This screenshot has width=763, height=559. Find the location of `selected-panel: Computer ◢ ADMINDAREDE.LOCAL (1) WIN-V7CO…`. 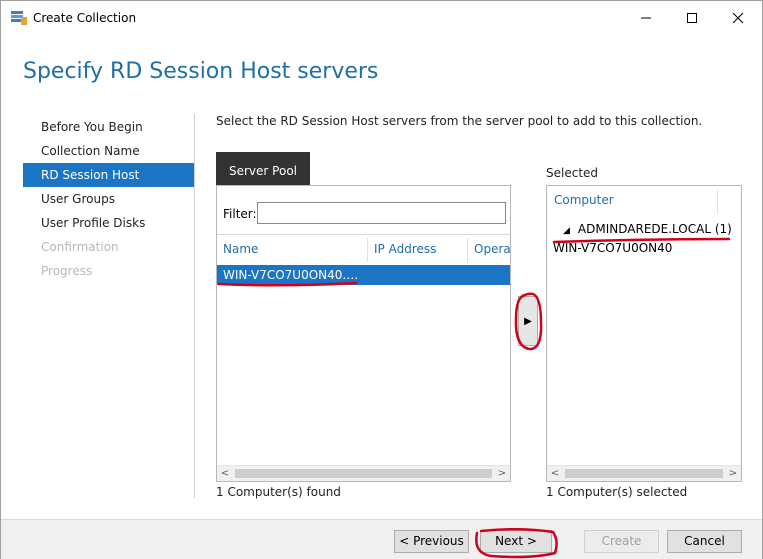

selected-panel: Computer ◢ ADMINDAREDE.LOCAL (1) WIN-V7CO… is located at coordinates (644, 333).